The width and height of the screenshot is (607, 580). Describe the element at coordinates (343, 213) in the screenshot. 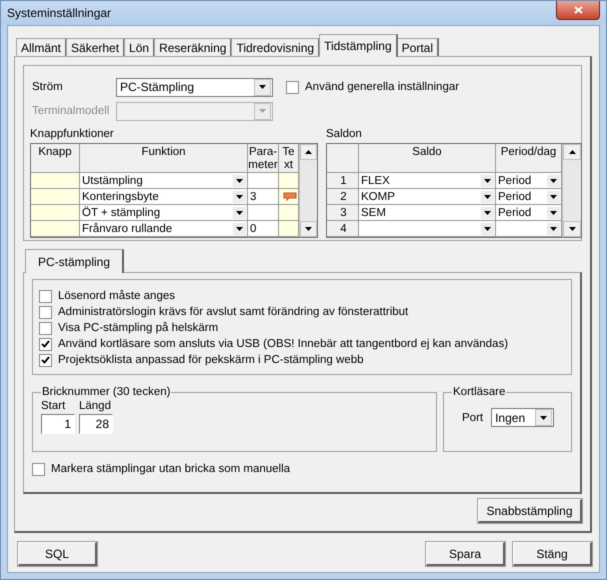

I see `row-number: 3` at that location.